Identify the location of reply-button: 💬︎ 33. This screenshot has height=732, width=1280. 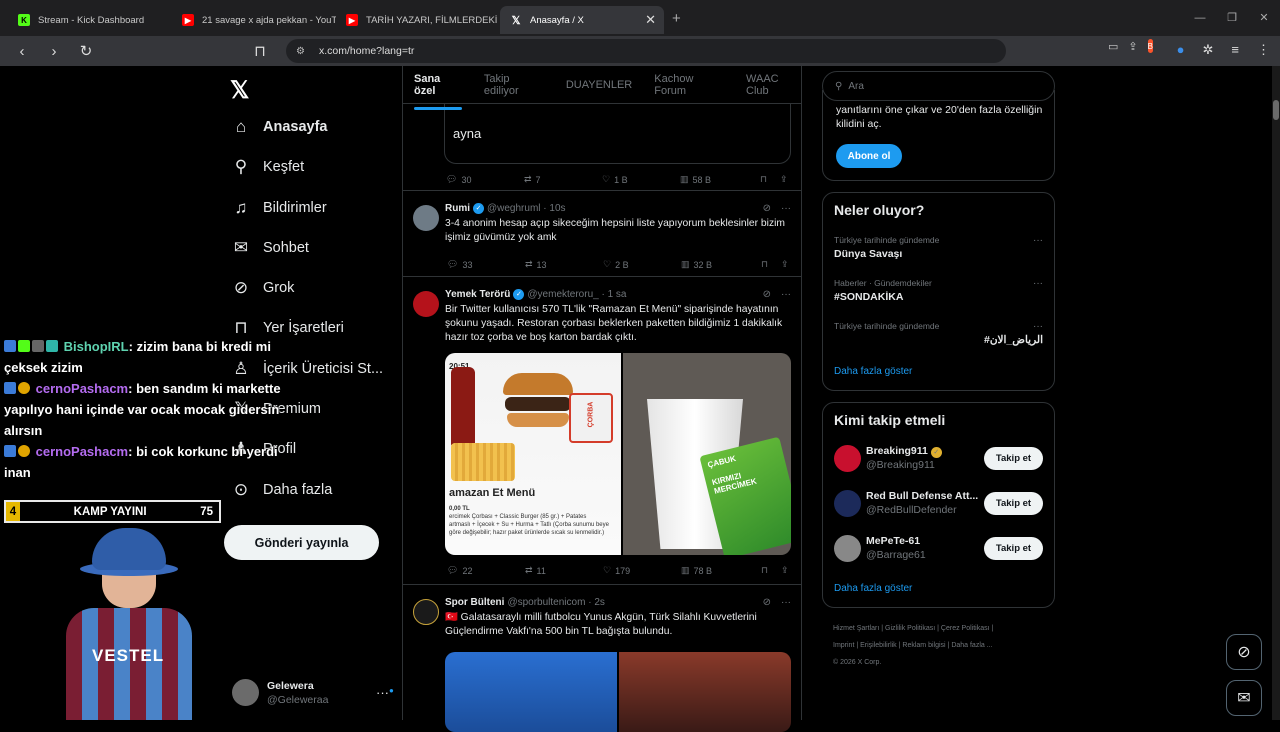
(486, 264).